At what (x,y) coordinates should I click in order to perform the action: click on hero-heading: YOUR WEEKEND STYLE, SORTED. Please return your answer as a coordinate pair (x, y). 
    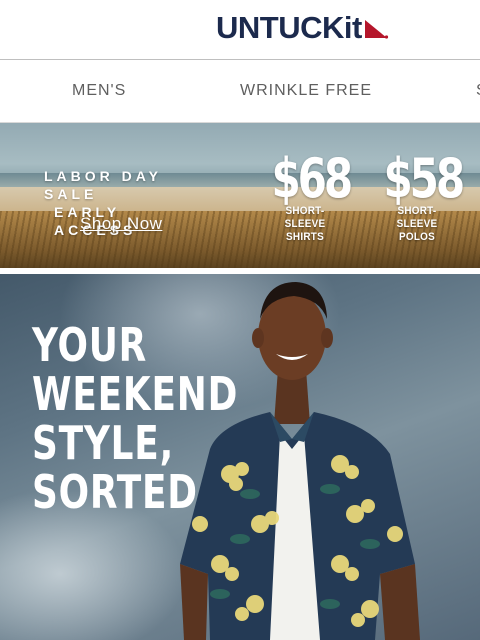
    Looking at the image, I should click on (135, 418).